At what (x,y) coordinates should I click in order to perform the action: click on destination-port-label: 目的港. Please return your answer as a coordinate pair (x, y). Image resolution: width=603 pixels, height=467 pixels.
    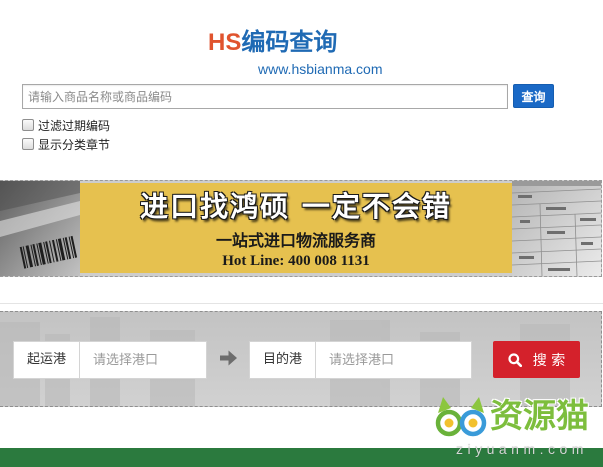
    Looking at the image, I should click on (282, 360).